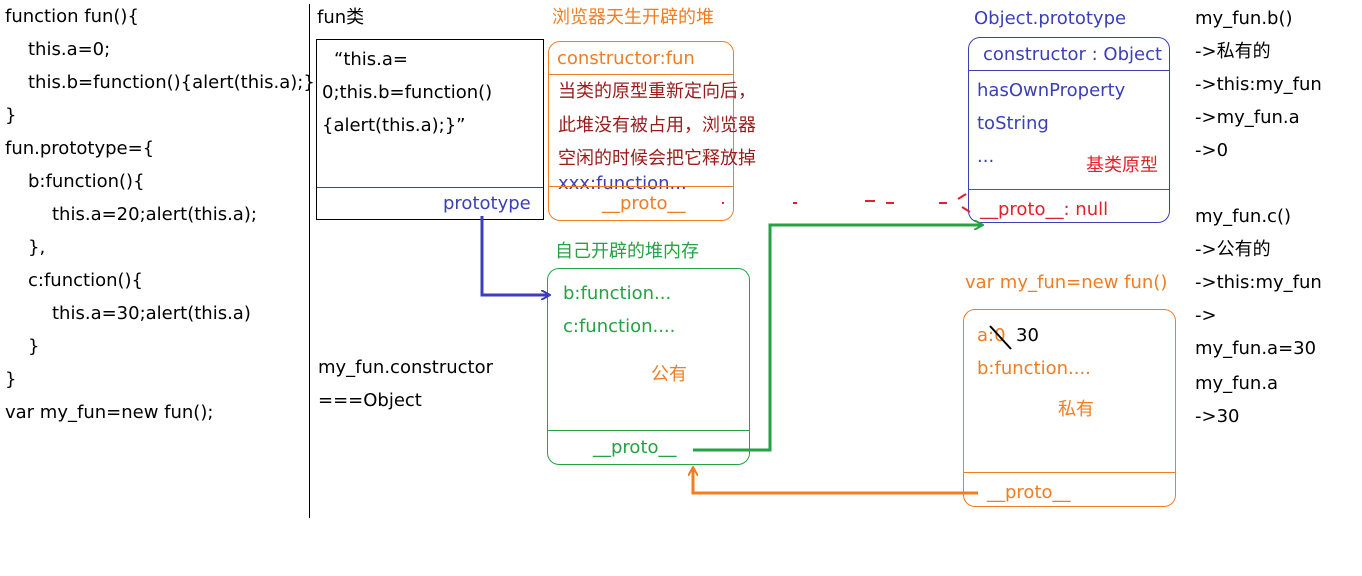  What do you see at coordinates (835, 481) in the screenshot?
I see `instance-proto-arrow` at bounding box center [835, 481].